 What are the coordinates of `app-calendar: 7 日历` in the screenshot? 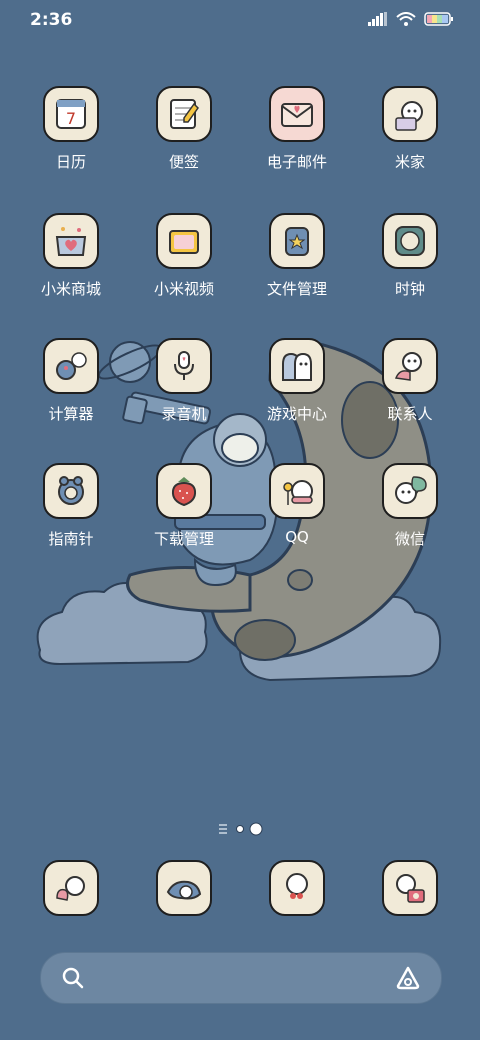 It's located at (71, 141).